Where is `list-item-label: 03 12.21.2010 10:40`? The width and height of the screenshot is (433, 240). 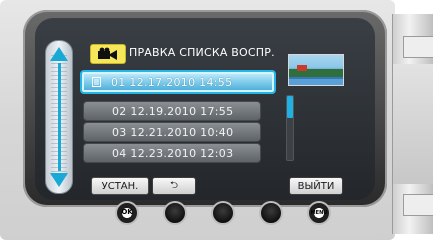
list-item-label: 03 12.21.2010 10:40 is located at coordinates (173, 132).